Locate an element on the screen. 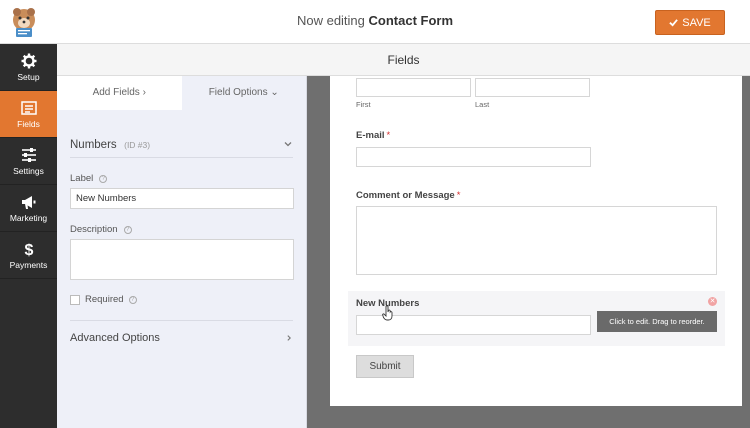 This screenshot has width=750, height=428. label-input: New Numbers is located at coordinates (182, 198).